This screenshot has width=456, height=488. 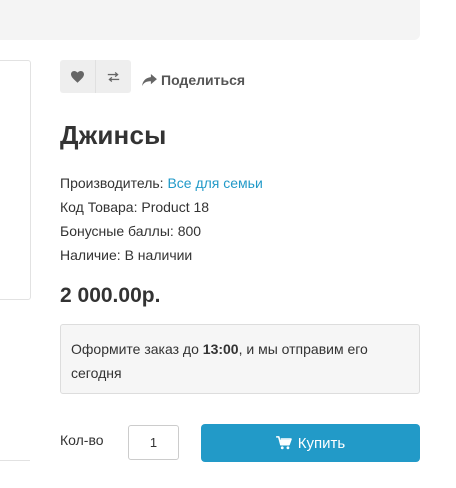 I want to click on spec-manufacturer: Производитель: Все для семьи, so click(x=161, y=183).